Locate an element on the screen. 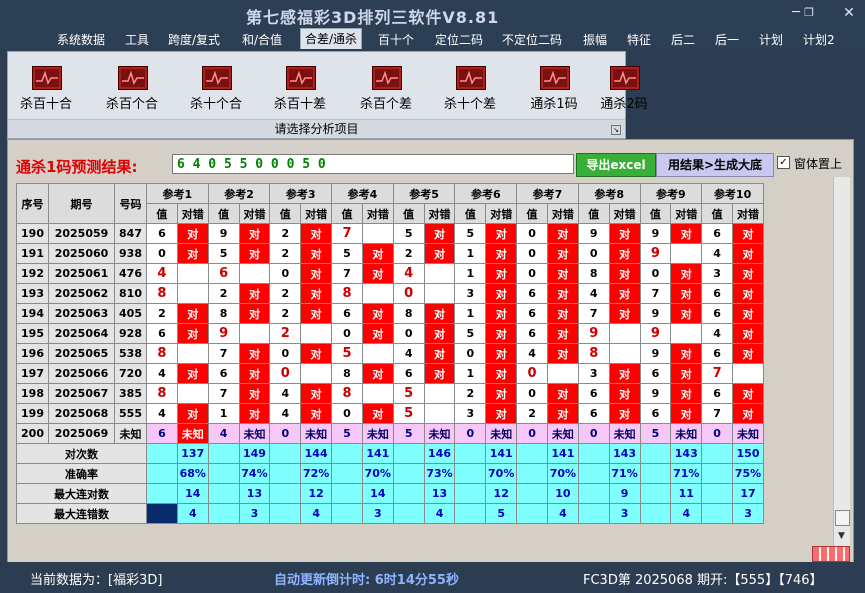 This screenshot has height=593, width=865. scrollbar-thumb is located at coordinates (842, 518).